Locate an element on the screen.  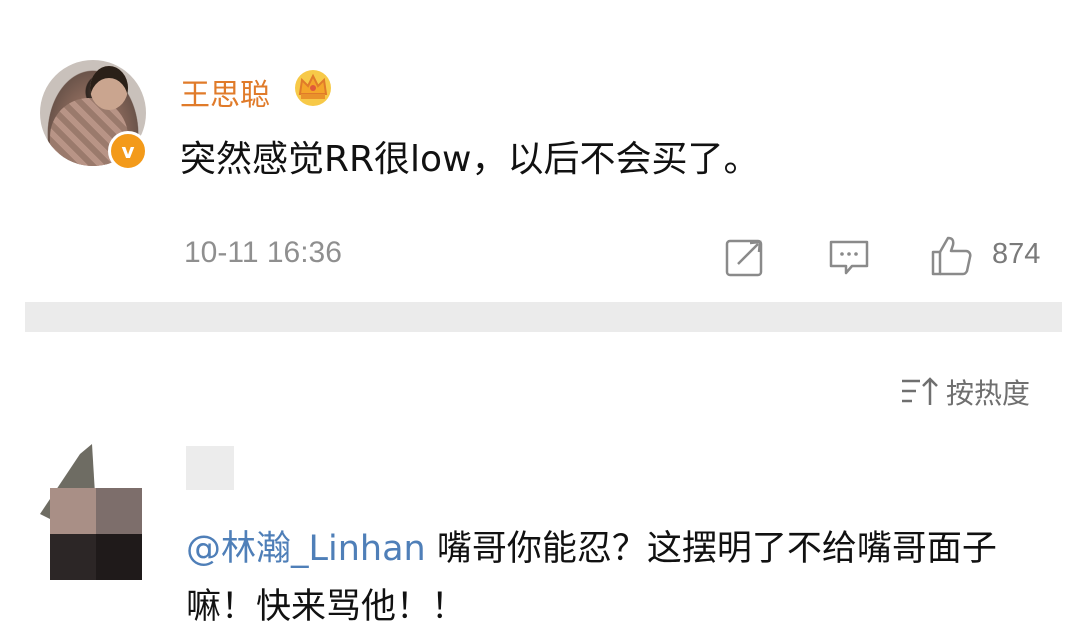
verified-badge-icon: v is located at coordinates (128, 151).